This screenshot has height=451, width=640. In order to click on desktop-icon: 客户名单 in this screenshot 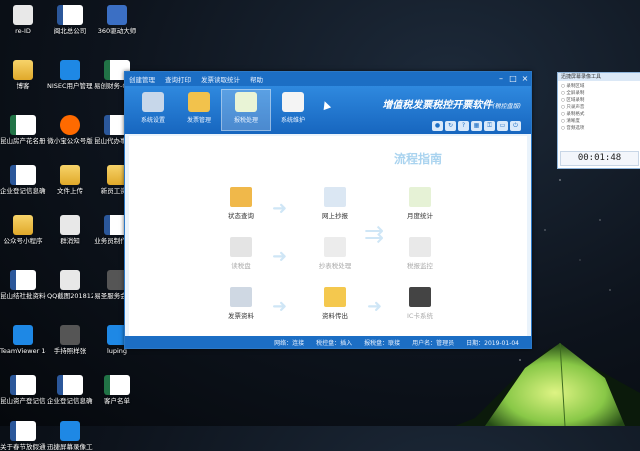, I will do `click(117, 390)`.